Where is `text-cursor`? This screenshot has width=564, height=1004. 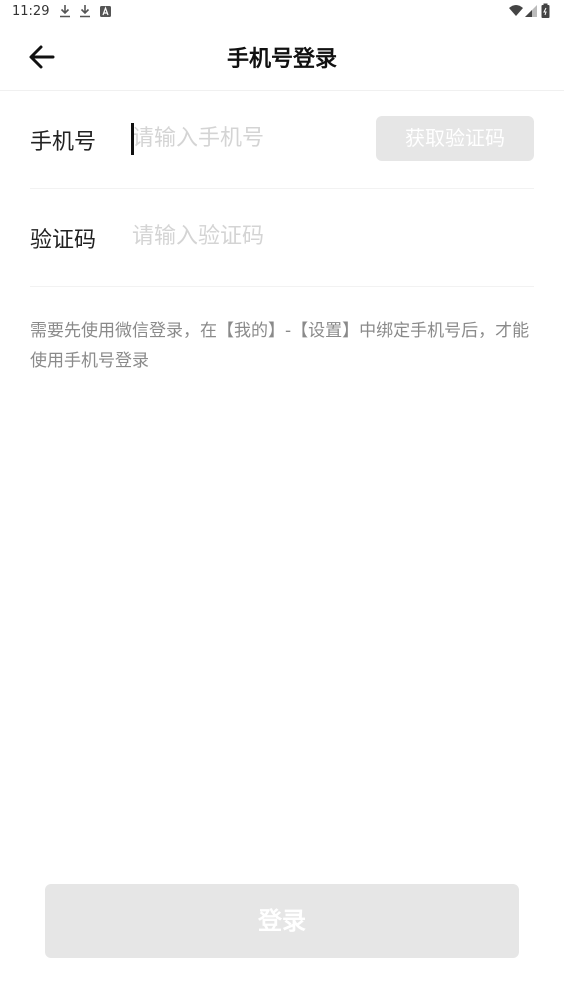
text-cursor is located at coordinates (132, 139).